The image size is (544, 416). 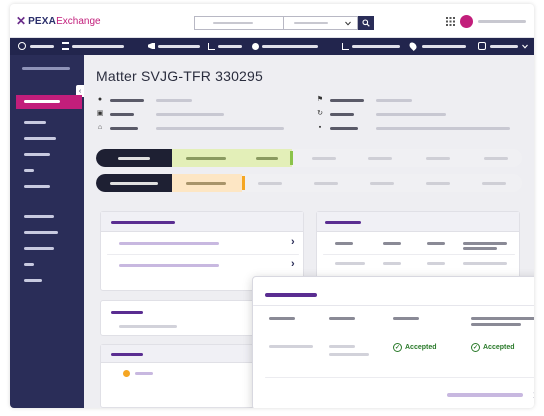 I want to click on sidebar-item-active, so click(x=49, y=102).